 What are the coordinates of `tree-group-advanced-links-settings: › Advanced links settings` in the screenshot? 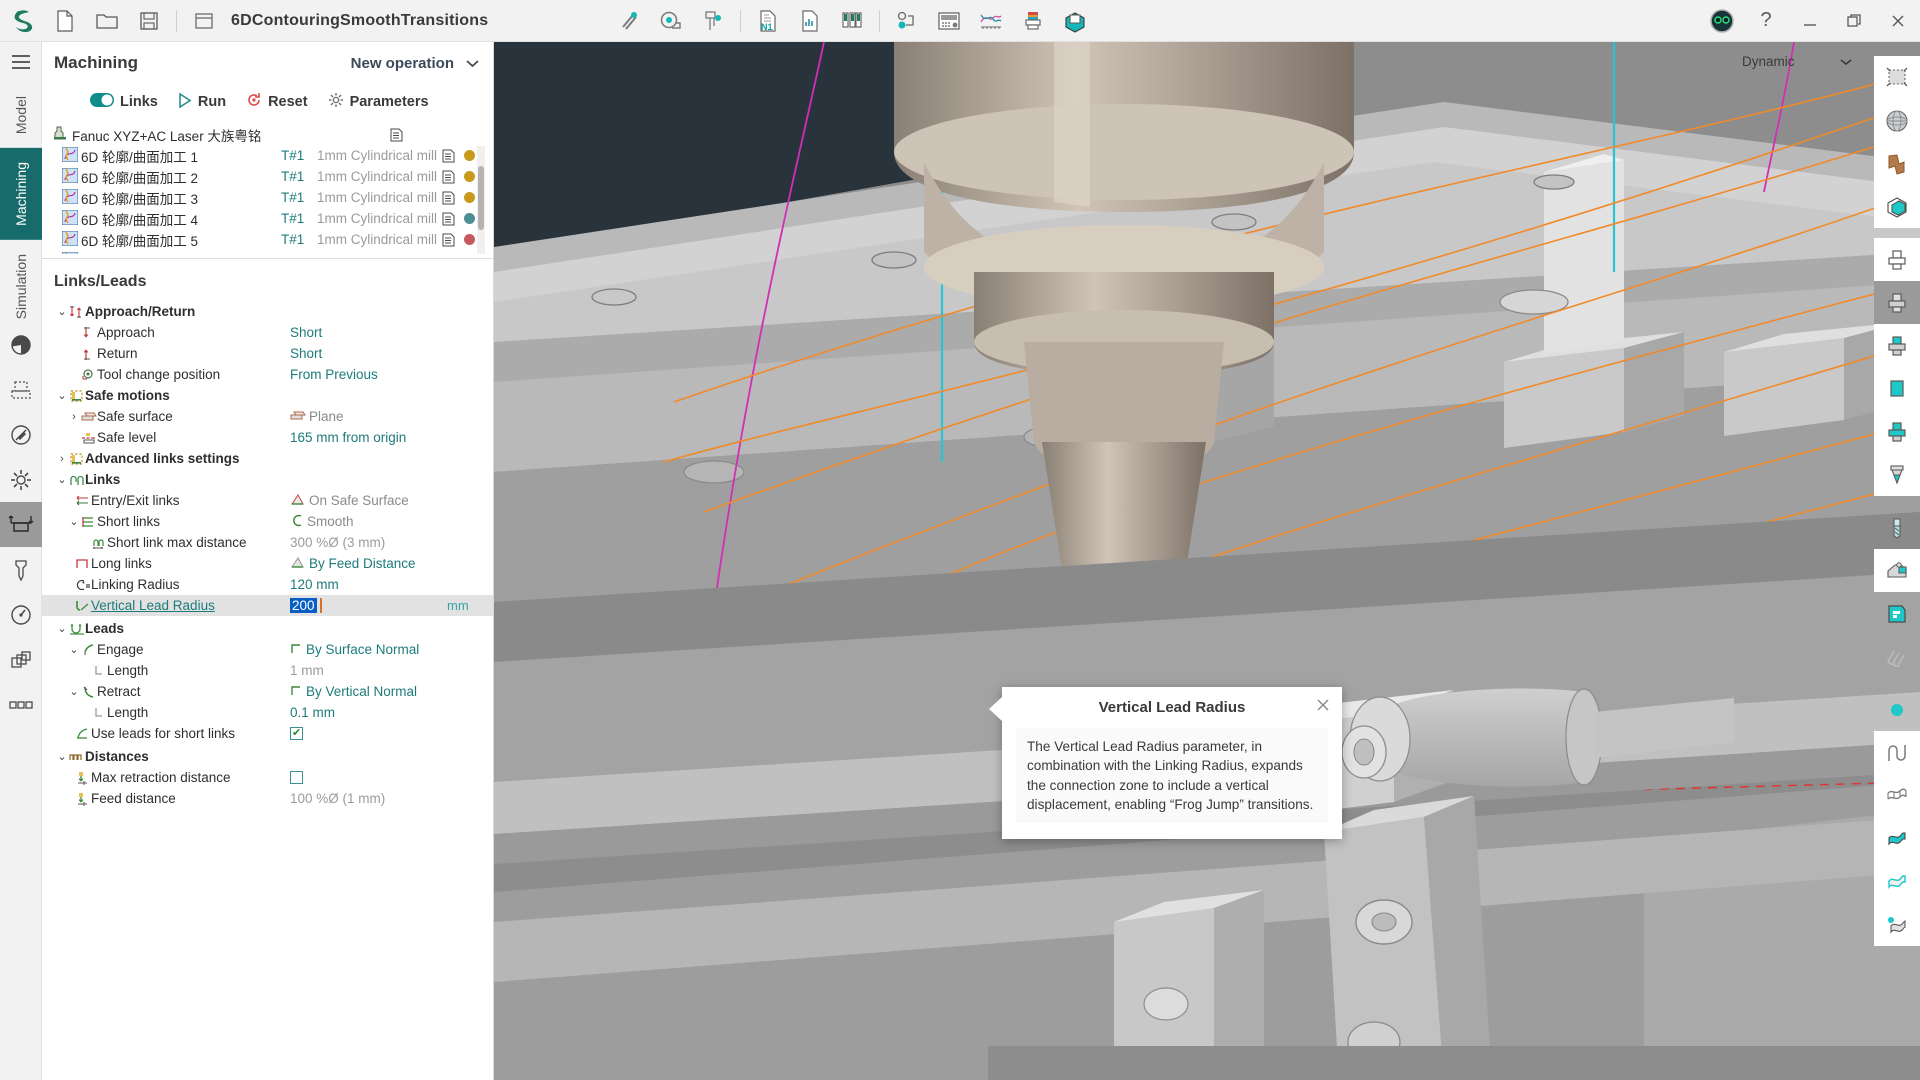 It's located at (267, 458).